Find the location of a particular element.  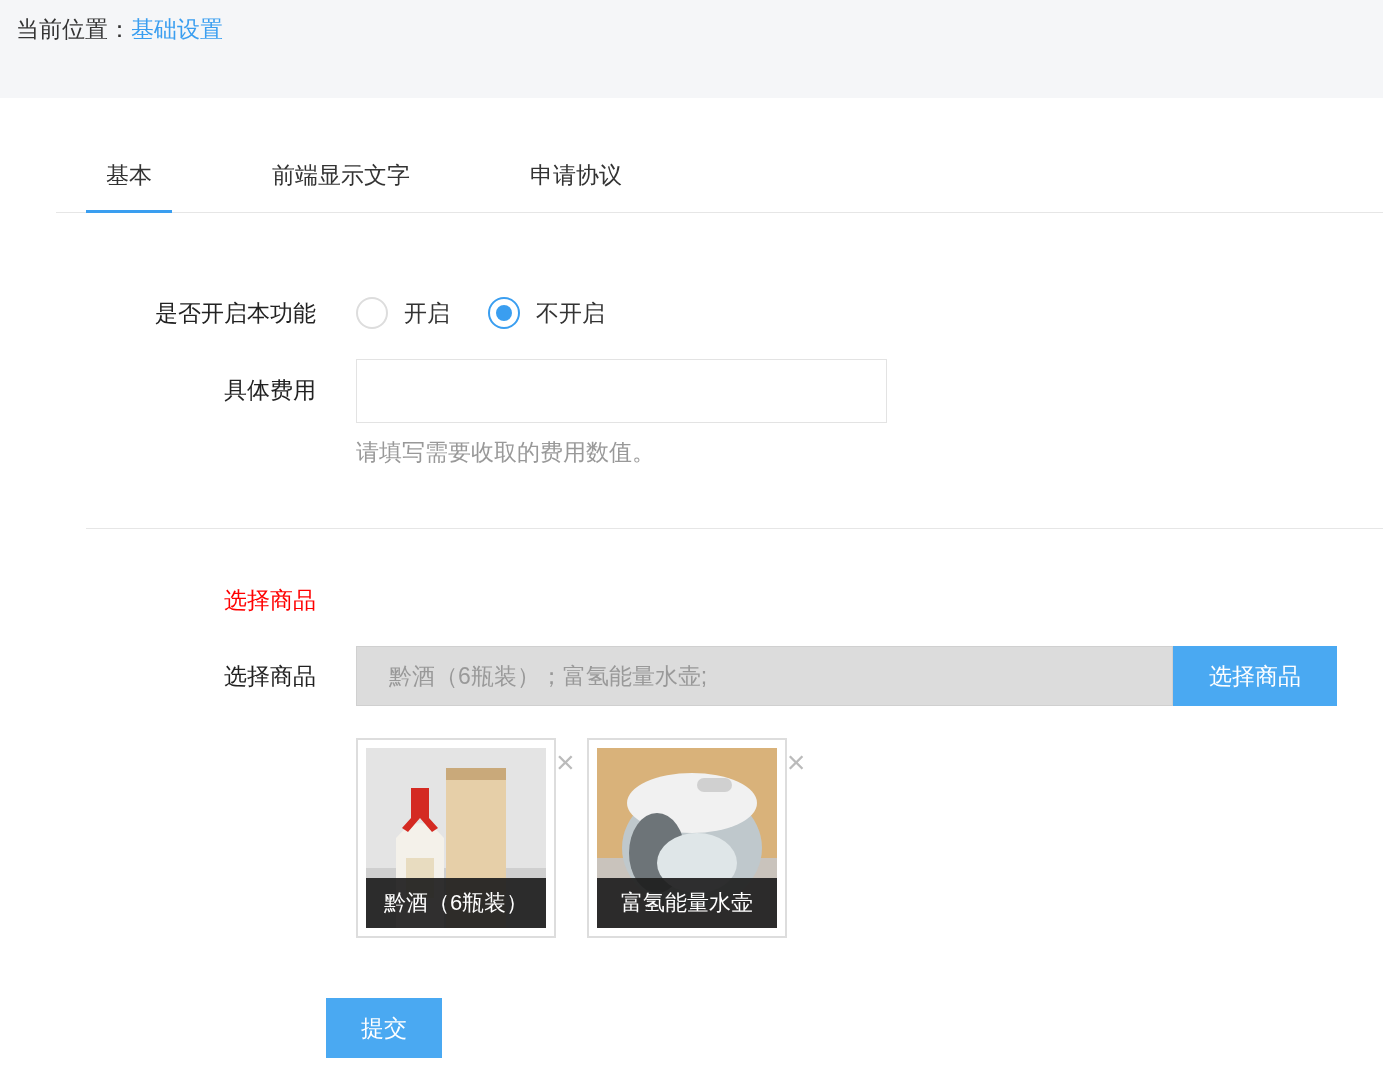

field-label: 具体费用 is located at coordinates (269, 390).